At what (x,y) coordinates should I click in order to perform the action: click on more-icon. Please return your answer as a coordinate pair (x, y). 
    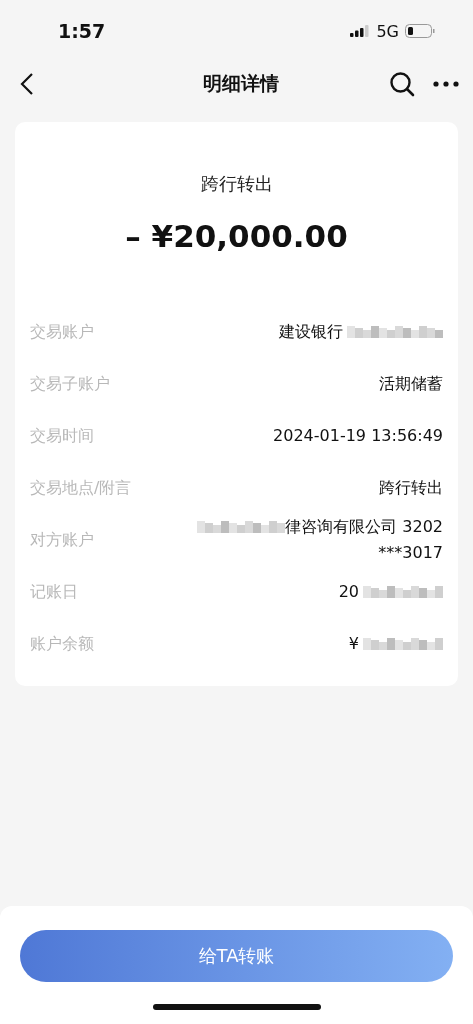
    Looking at the image, I should click on (446, 84).